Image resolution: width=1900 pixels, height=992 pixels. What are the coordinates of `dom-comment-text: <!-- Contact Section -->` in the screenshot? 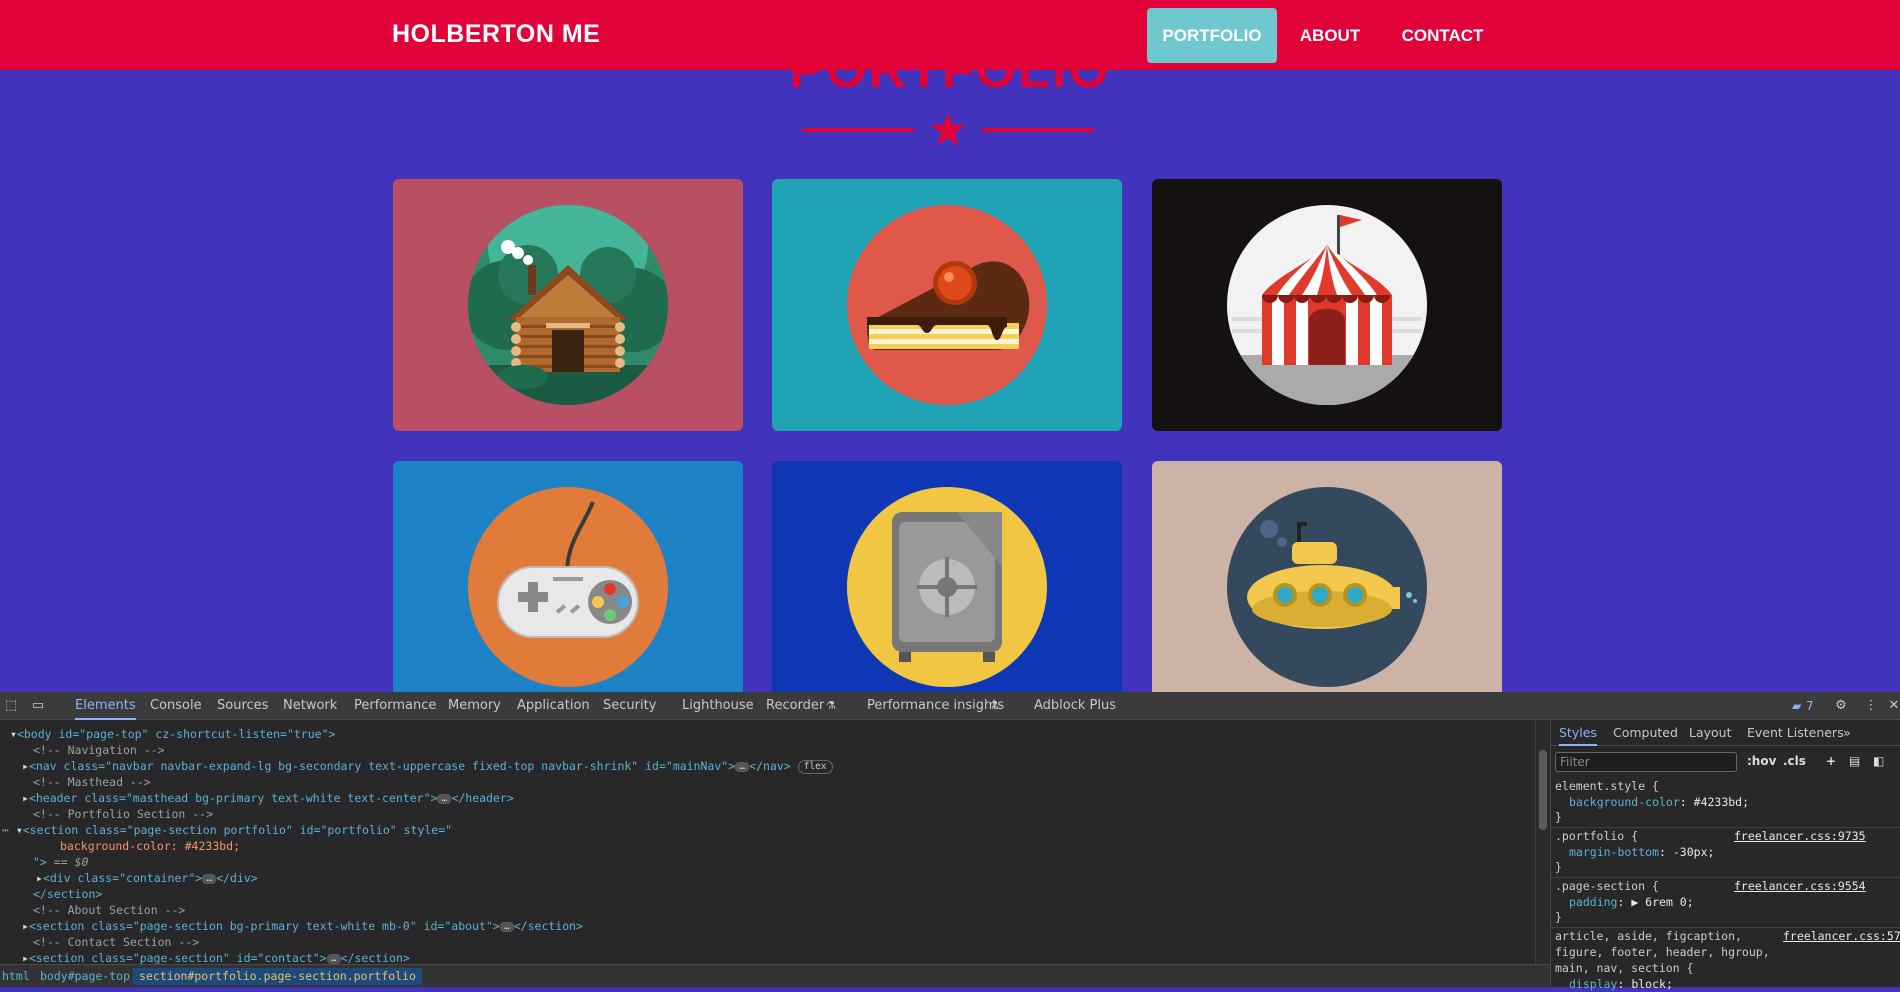 It's located at (116, 942).